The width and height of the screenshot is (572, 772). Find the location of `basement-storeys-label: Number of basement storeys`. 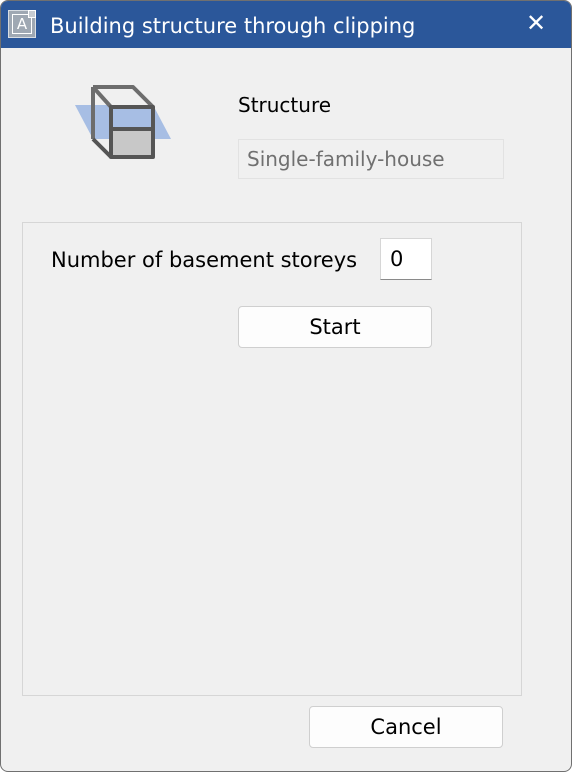

basement-storeys-label: Number of basement storeys is located at coordinates (204, 260).